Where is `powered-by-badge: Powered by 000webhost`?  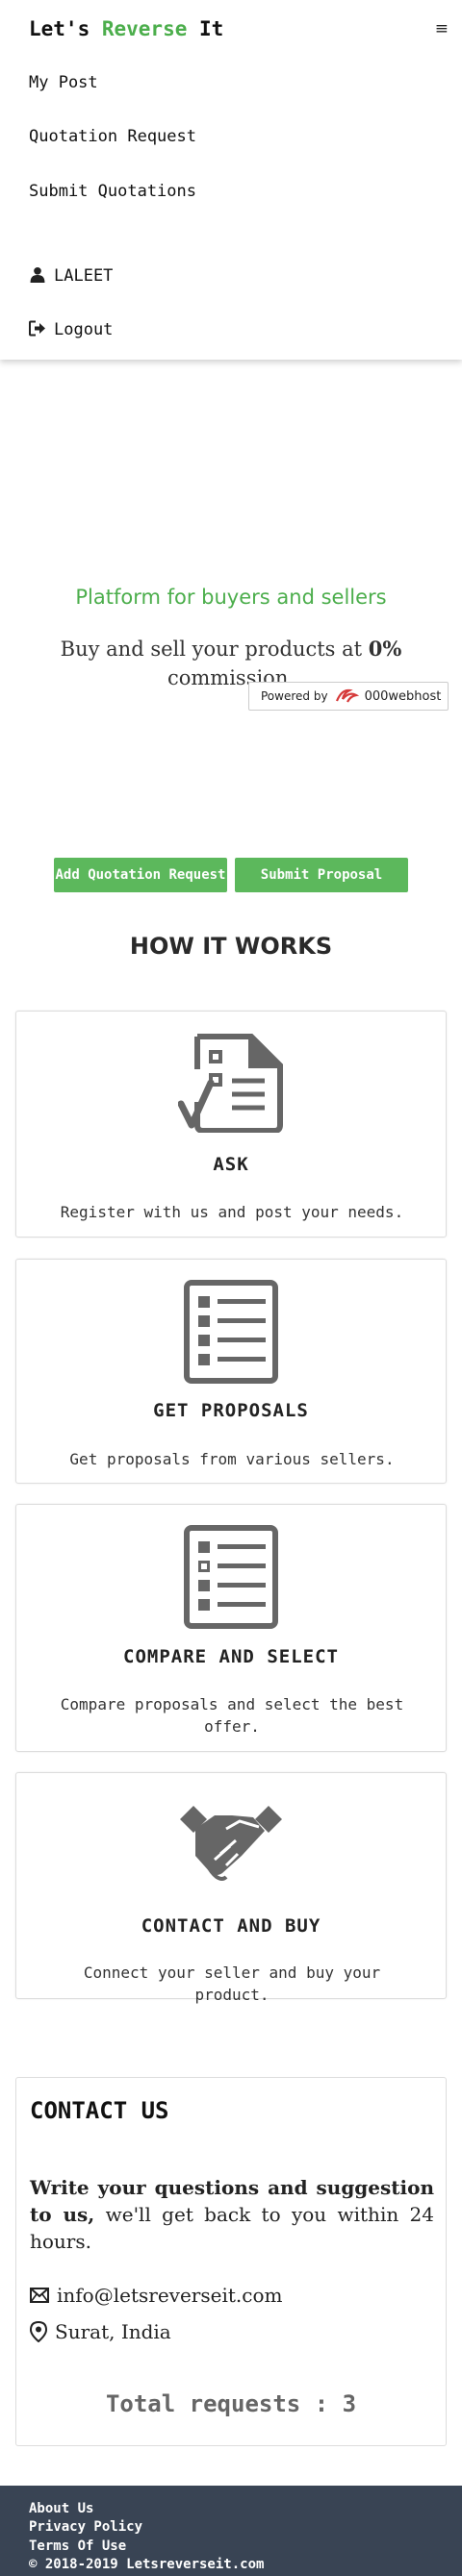
powered-by-badge: Powered by 000webhost is located at coordinates (348, 696).